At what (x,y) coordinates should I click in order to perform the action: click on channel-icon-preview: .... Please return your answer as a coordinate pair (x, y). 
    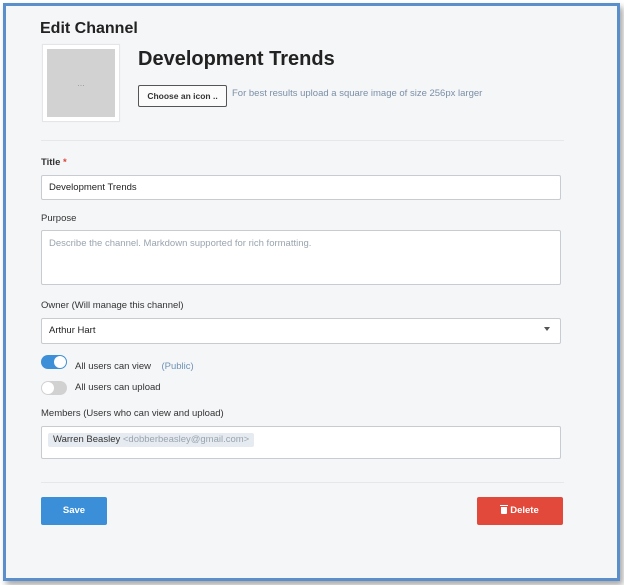
    Looking at the image, I should click on (81, 83).